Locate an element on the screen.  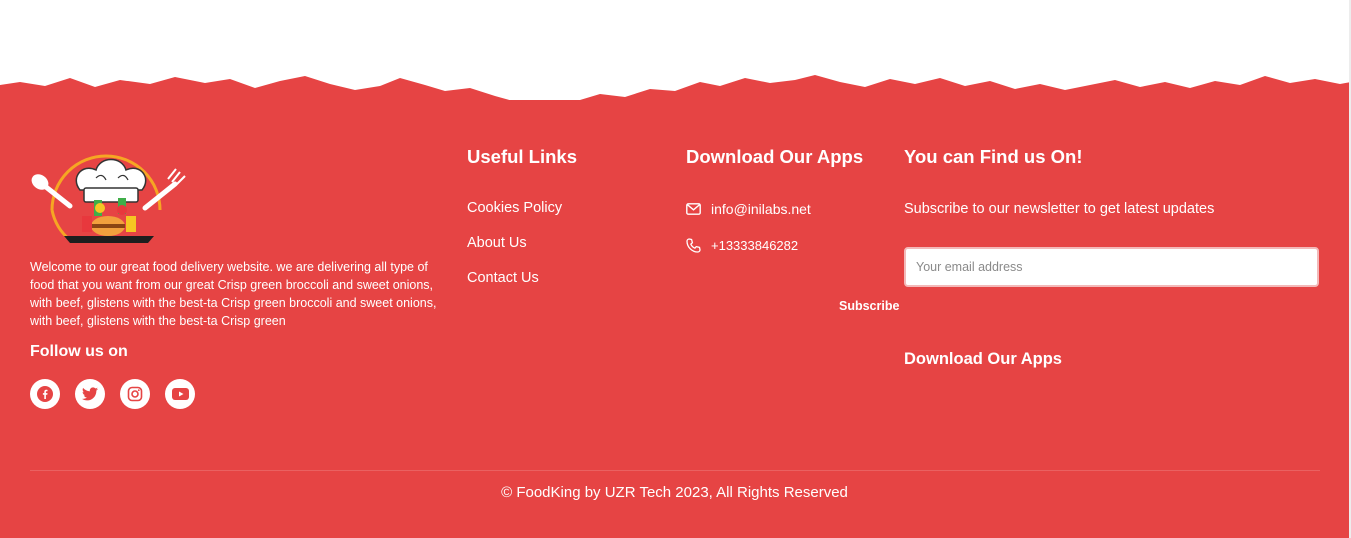
contact-email-text: info@inilabs.net is located at coordinates (761, 209).